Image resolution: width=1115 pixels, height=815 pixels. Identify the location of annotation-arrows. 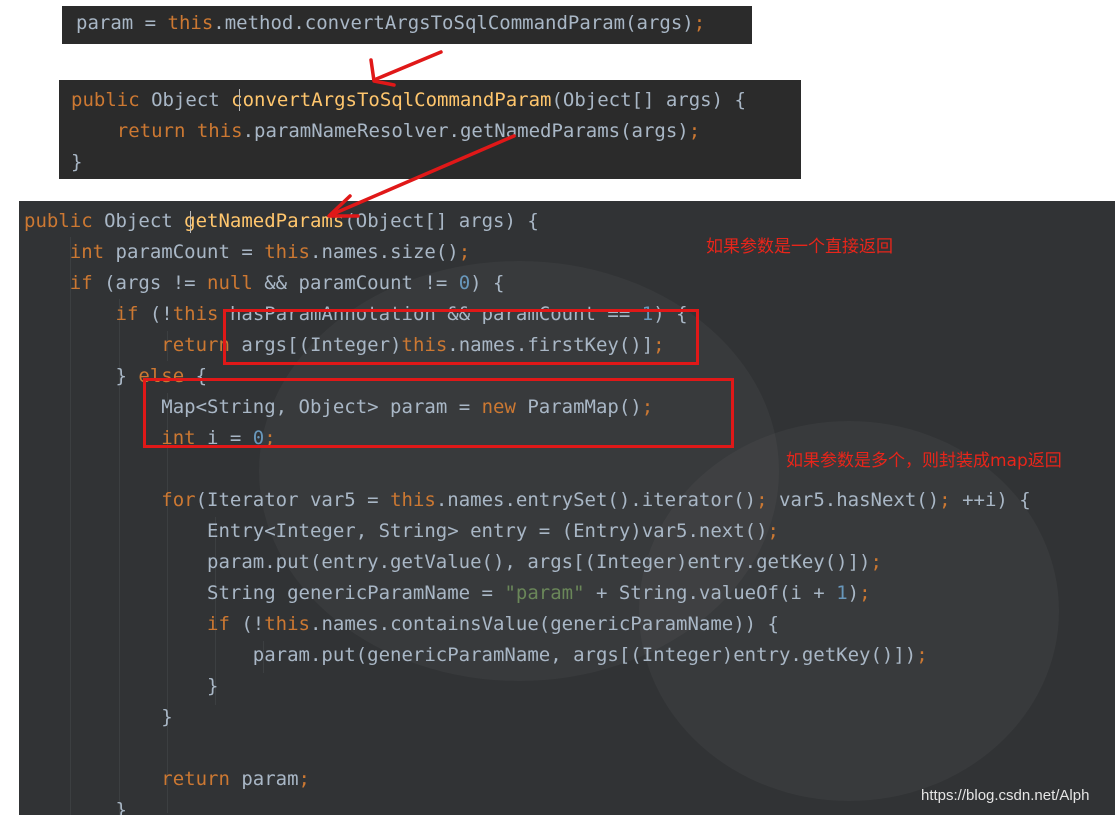
(421, 134).